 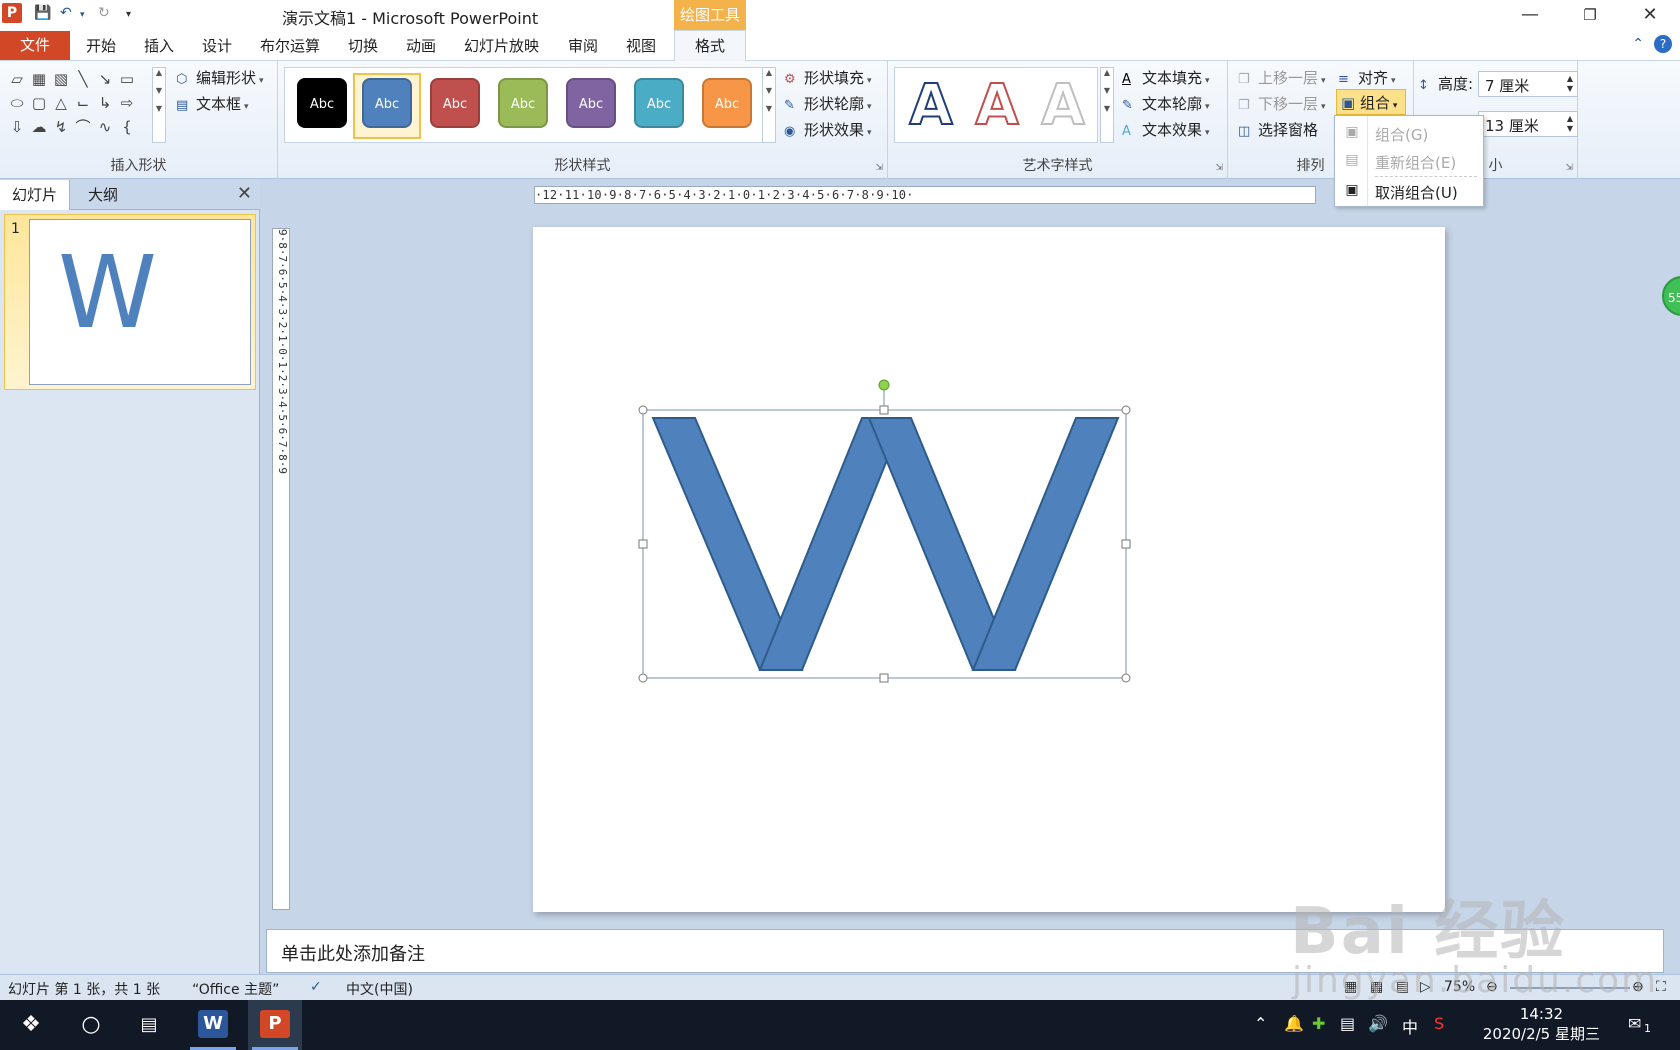 What do you see at coordinates (127, 103) in the screenshot?
I see `right-arrow-shape-icon: ⇨` at bounding box center [127, 103].